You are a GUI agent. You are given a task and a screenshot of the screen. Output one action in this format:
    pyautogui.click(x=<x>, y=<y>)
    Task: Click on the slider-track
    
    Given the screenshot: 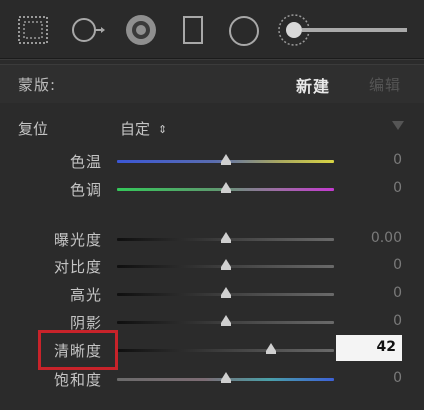 What is the action you would take?
    pyautogui.click(x=225, y=350)
    